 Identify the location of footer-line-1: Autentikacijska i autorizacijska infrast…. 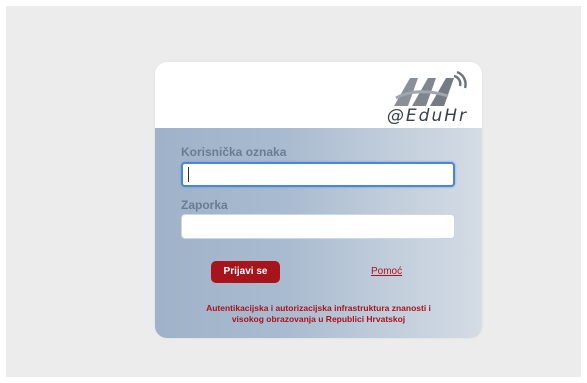
(318, 308).